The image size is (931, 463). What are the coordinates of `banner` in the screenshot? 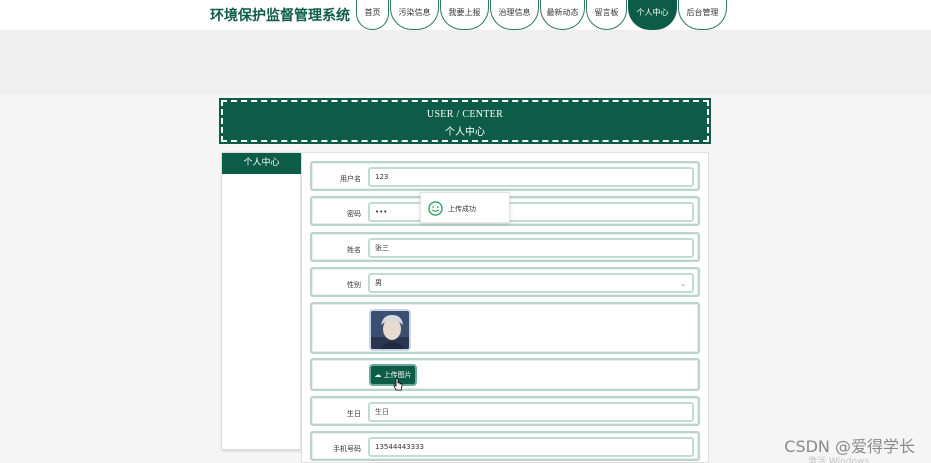 It's located at (465, 62).